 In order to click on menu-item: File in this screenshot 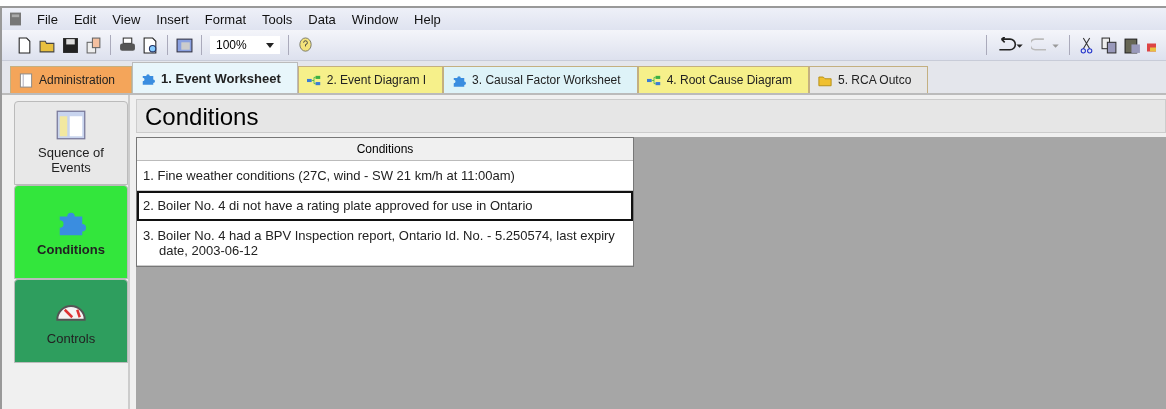, I will do `click(47, 19)`.